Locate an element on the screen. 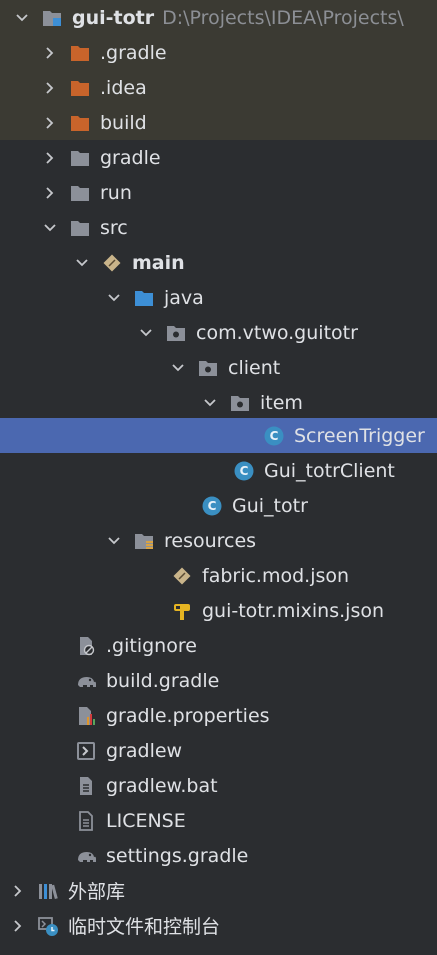  tree-label: 外部库 is located at coordinates (97, 892).